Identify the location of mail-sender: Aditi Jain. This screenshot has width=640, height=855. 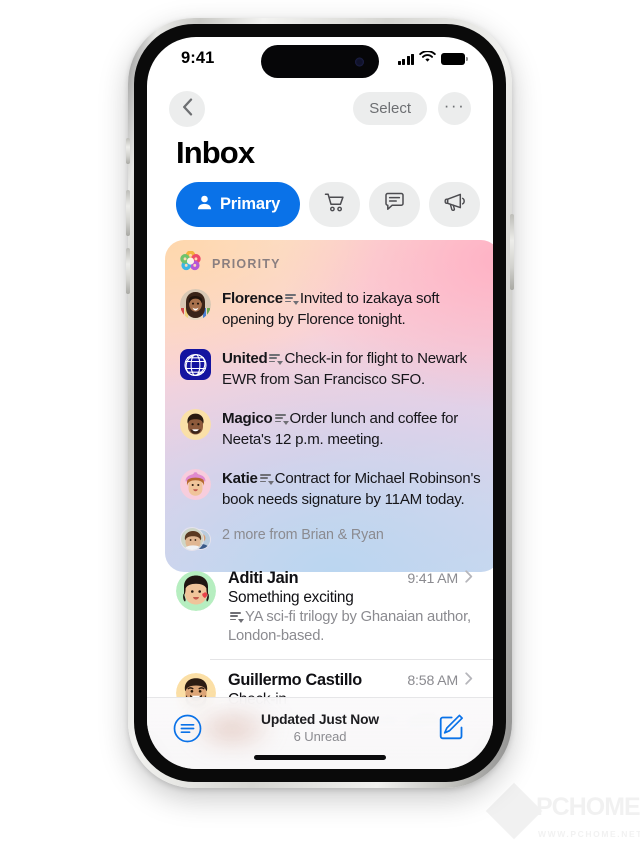
(263, 578).